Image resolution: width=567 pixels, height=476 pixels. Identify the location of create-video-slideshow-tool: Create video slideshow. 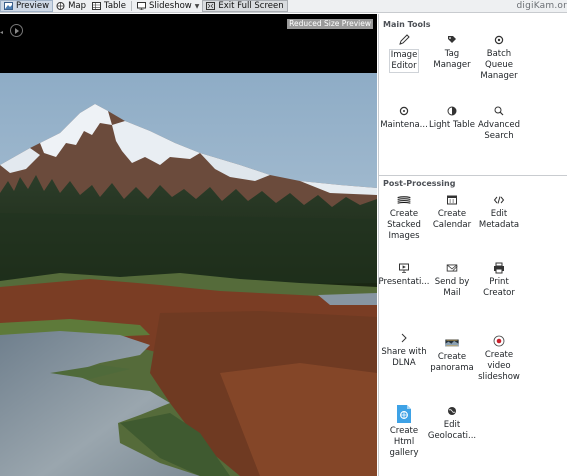
(499, 358).